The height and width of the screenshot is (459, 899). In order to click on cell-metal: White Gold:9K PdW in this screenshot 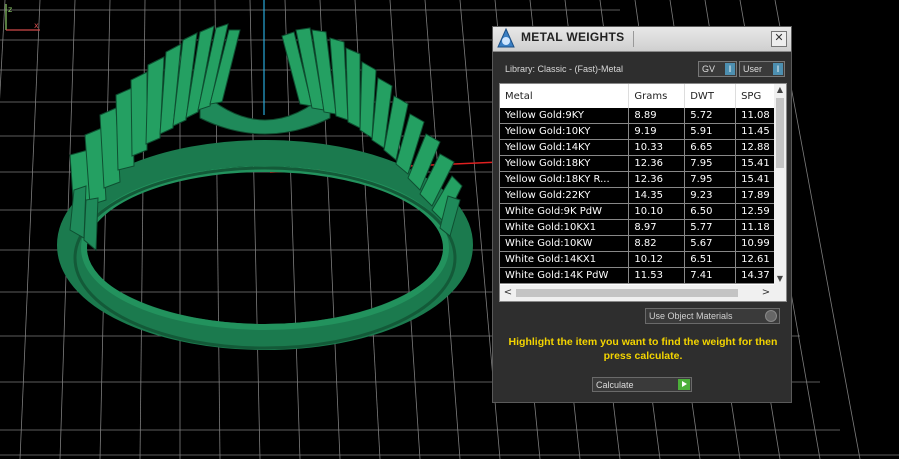, I will do `click(565, 211)`.